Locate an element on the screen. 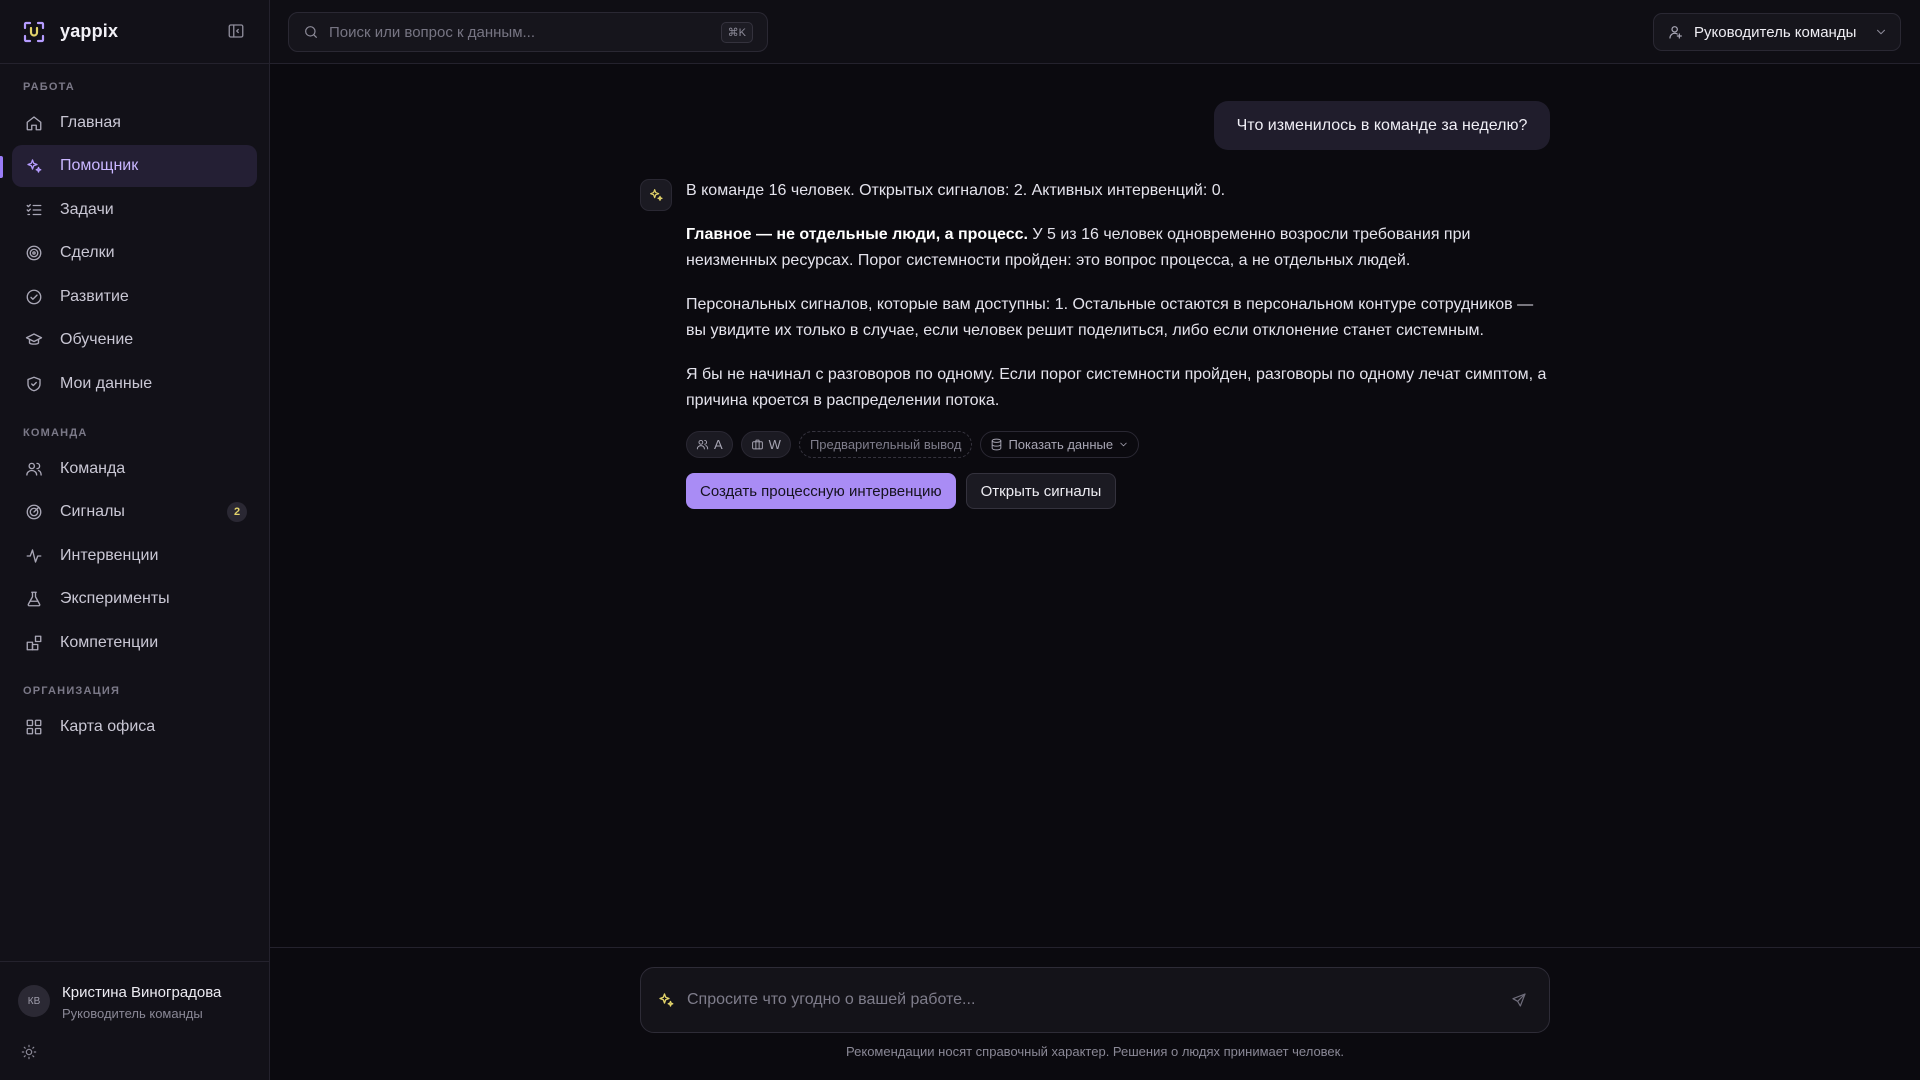 This screenshot has height=1080, width=1920. assistant-avatar is located at coordinates (656, 195).